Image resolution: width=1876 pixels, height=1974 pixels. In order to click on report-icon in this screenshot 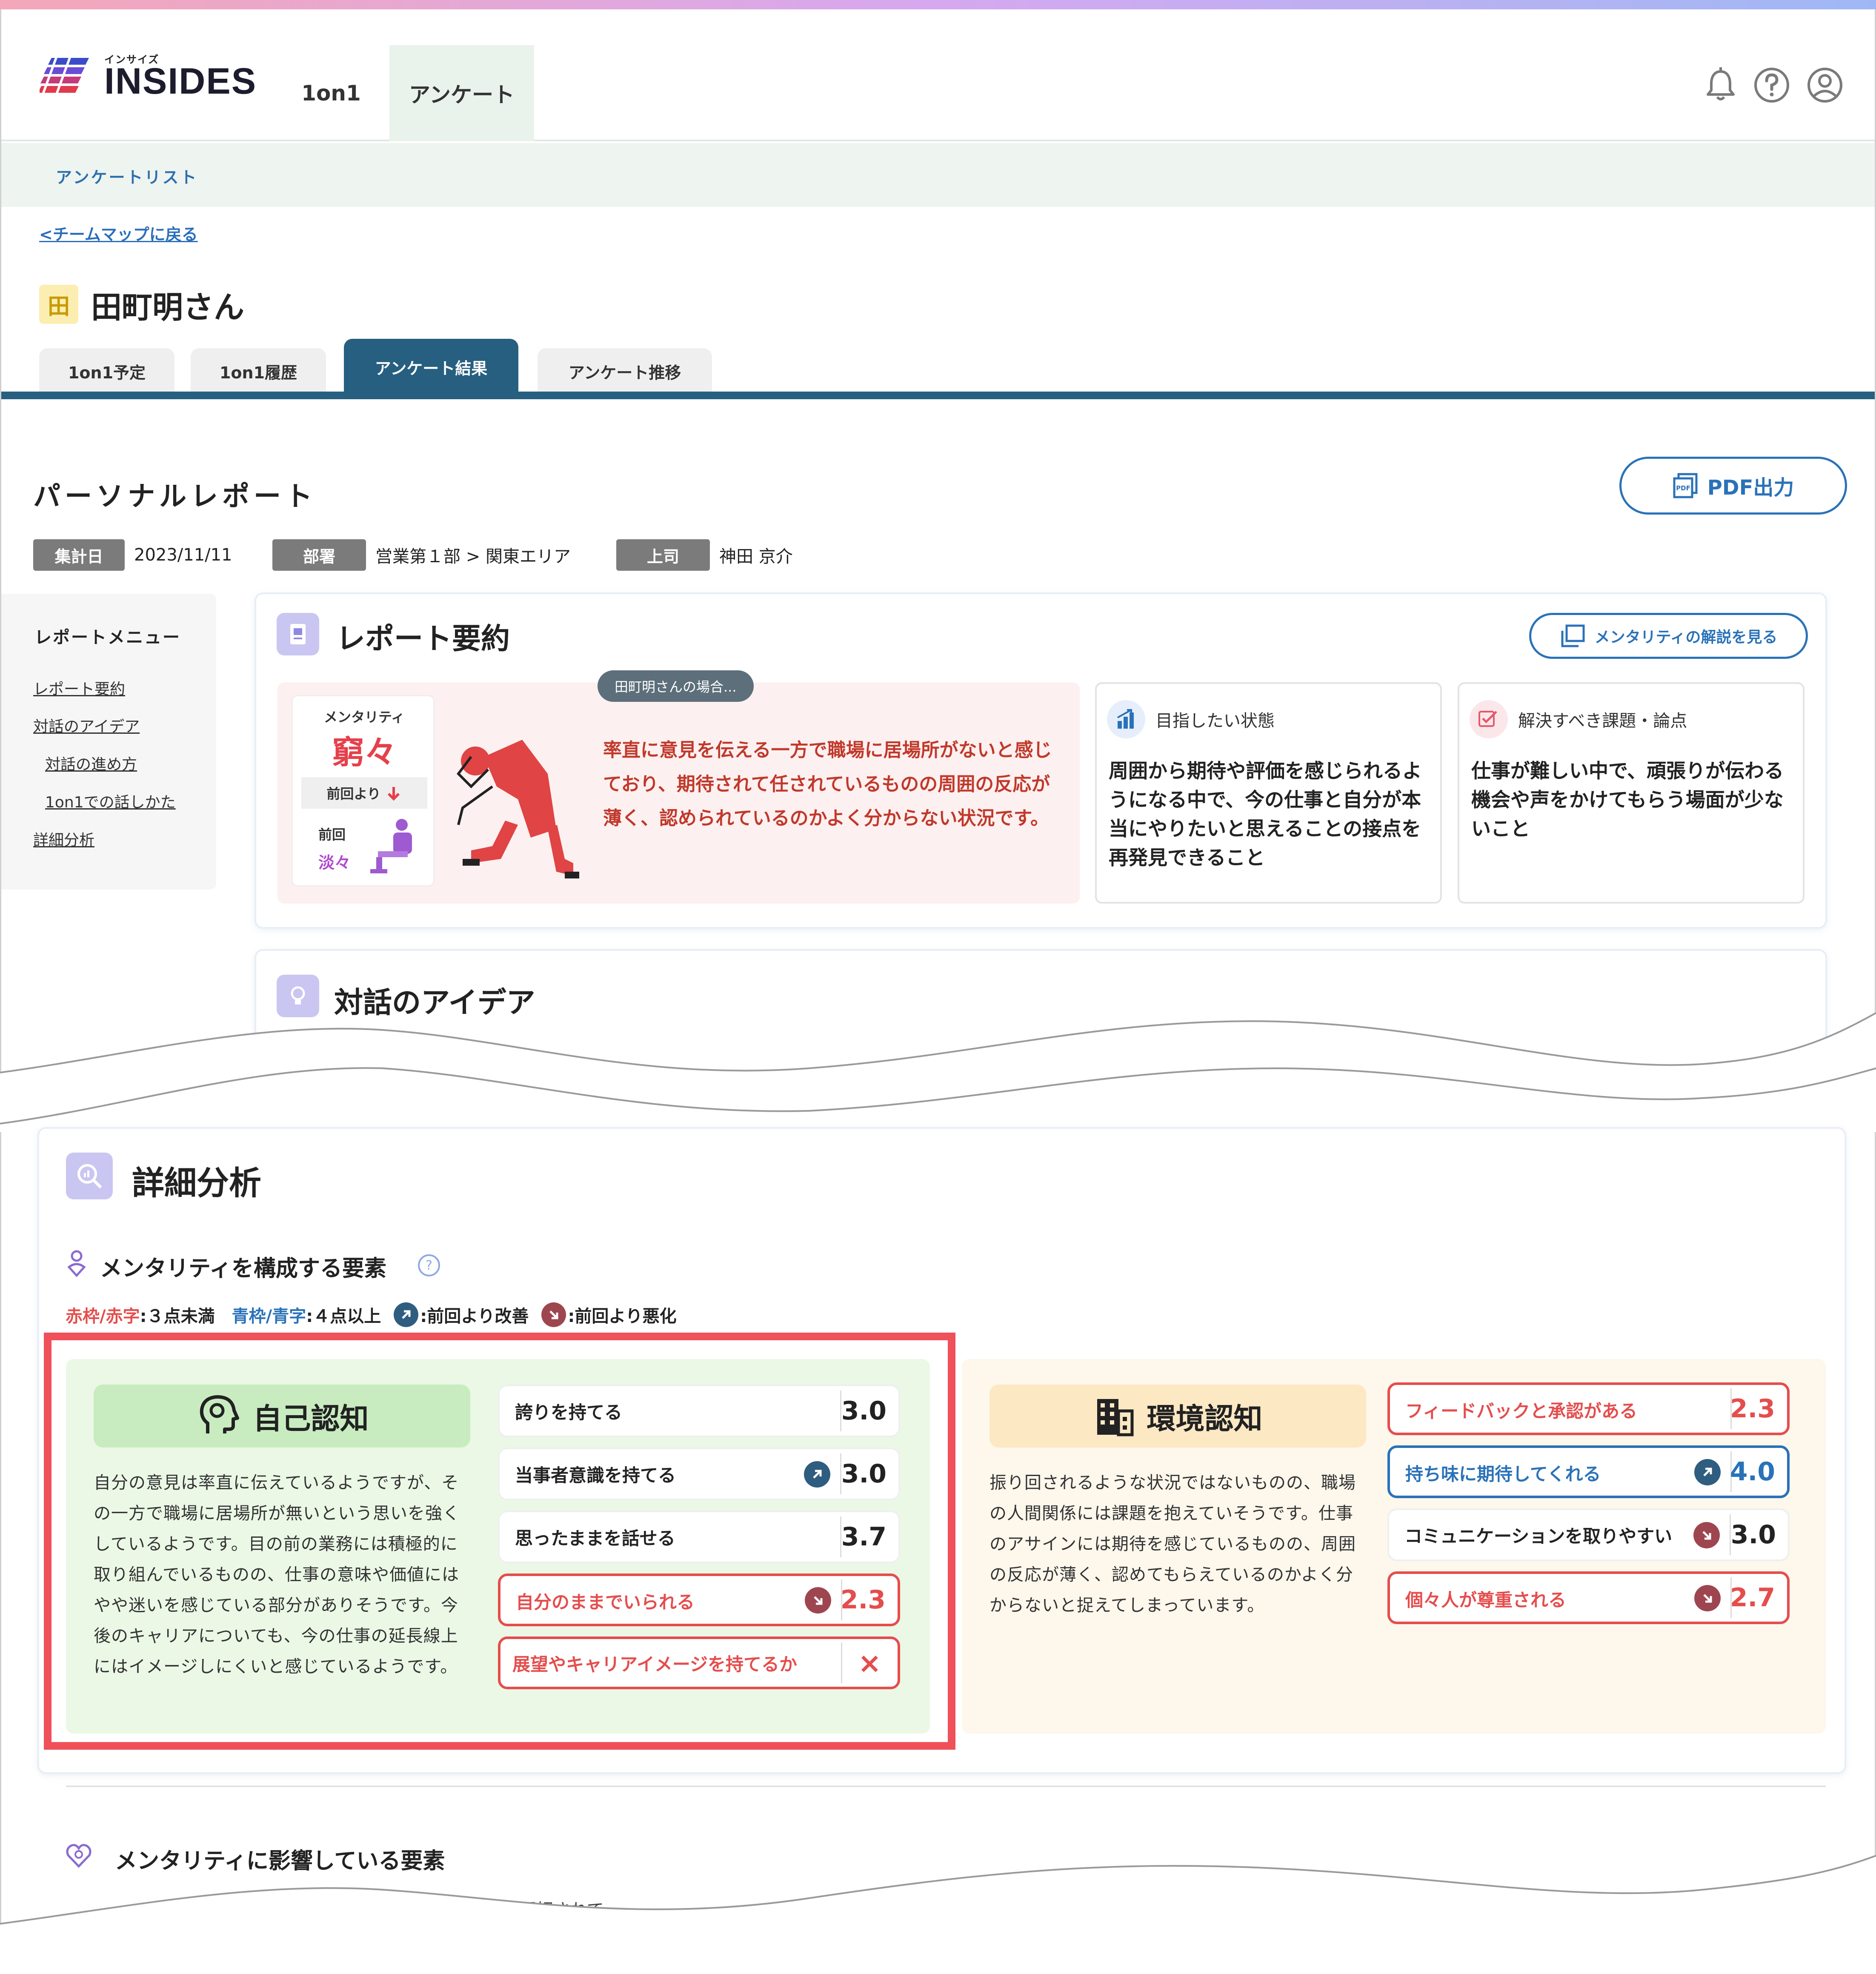, I will do `click(298, 634)`.